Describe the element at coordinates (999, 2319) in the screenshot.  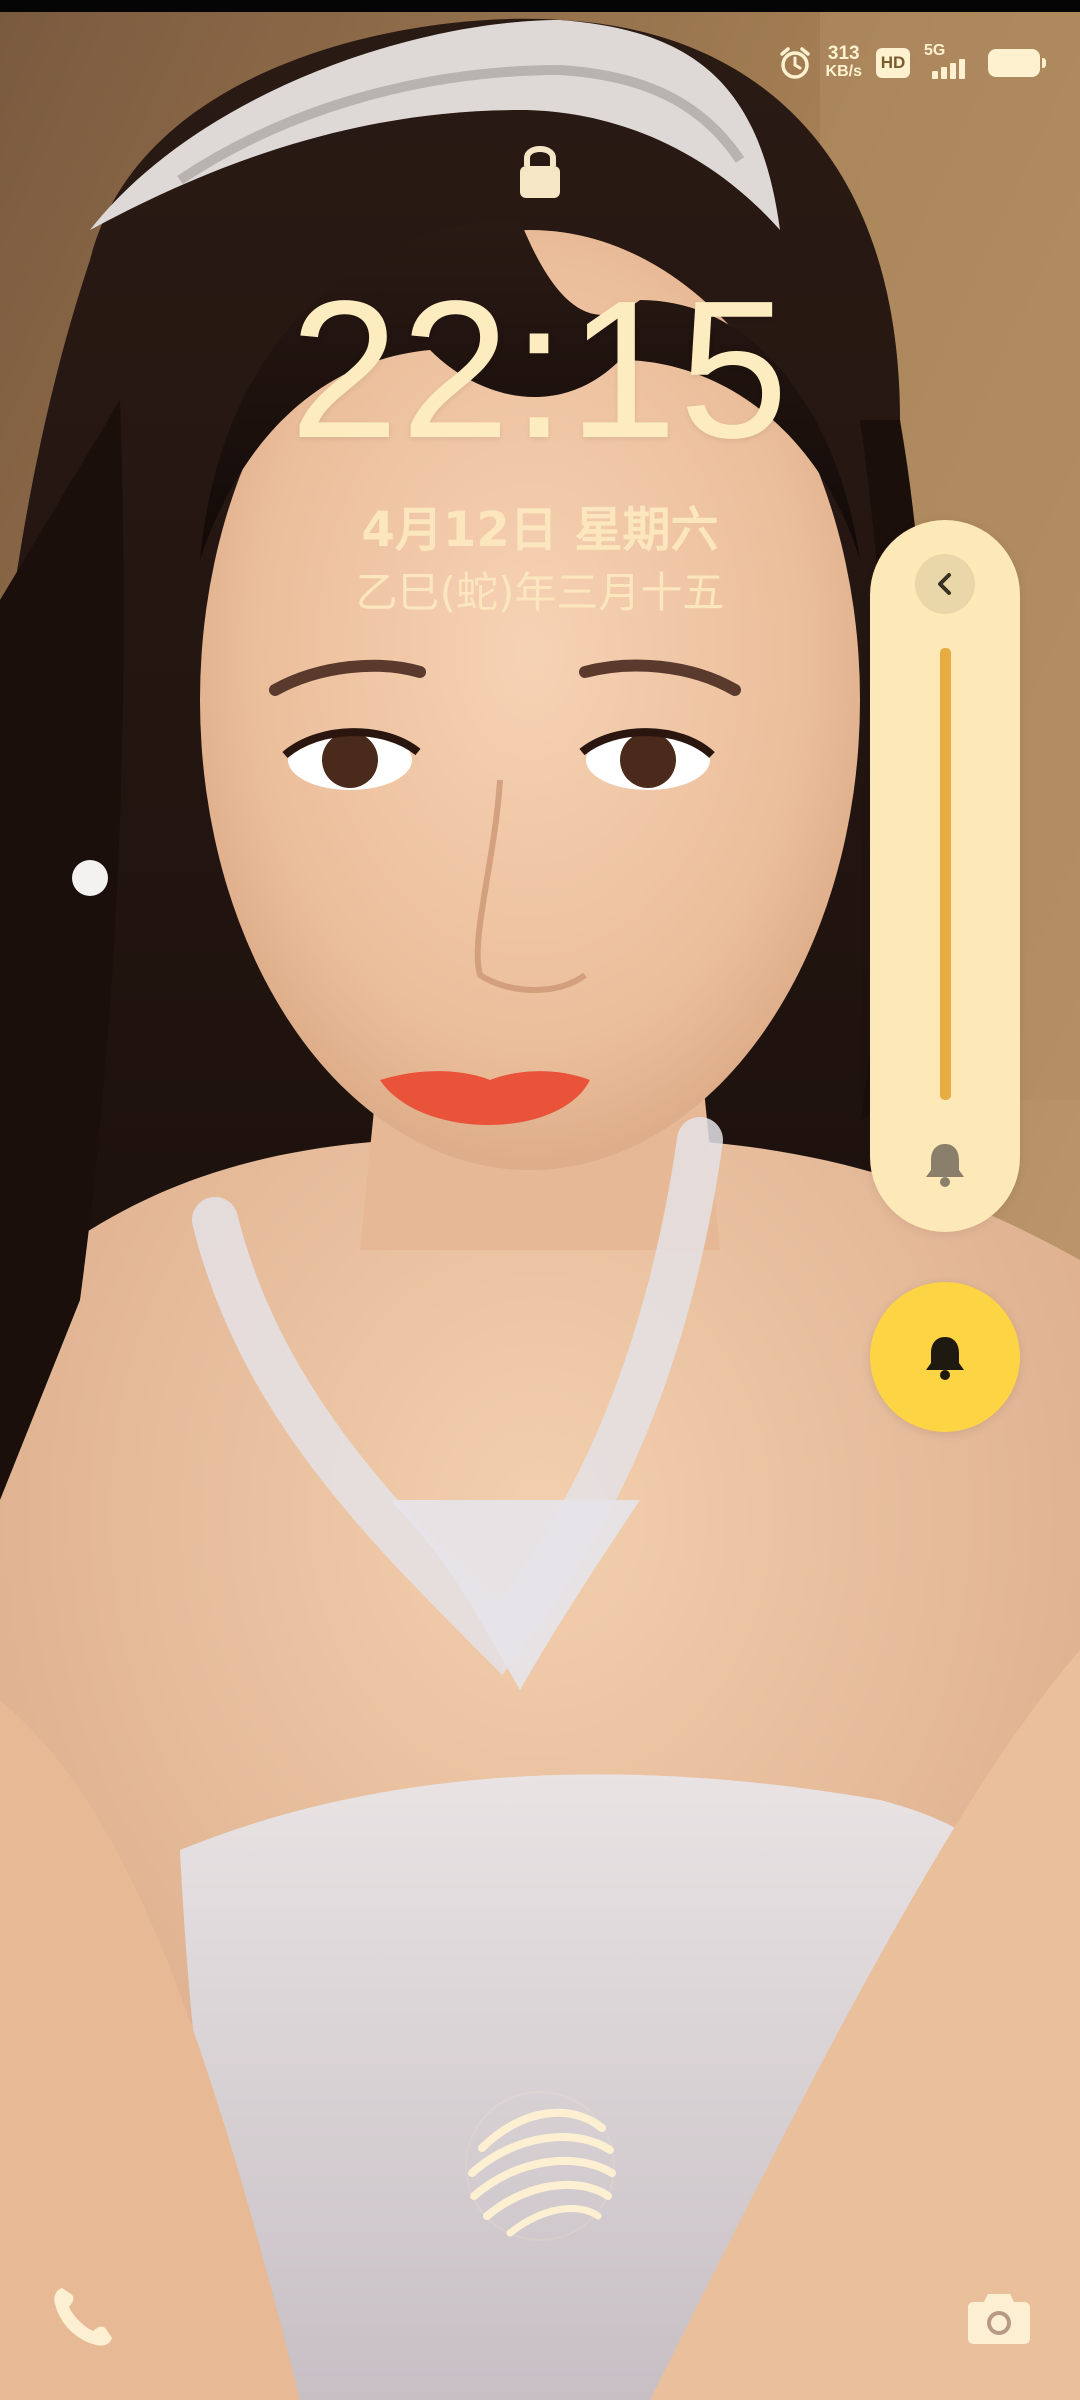
I see `camera-icon` at that location.